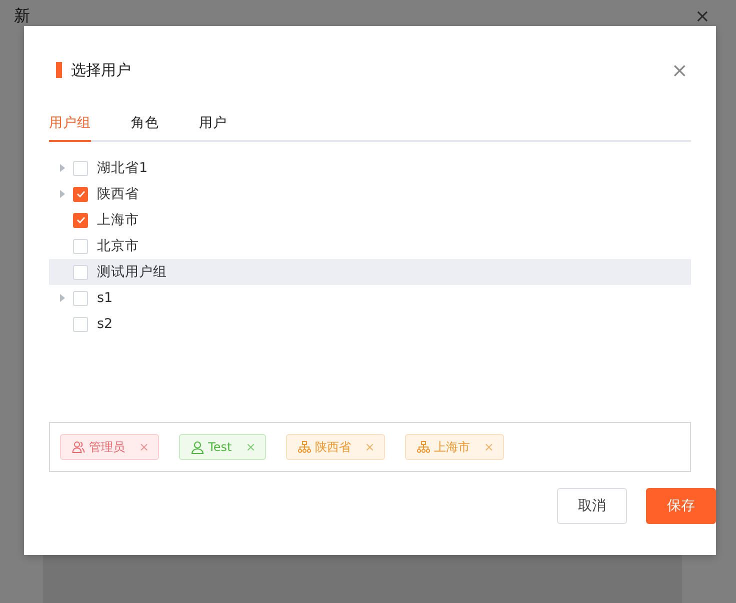 The image size is (736, 603). What do you see at coordinates (118, 194) in the screenshot?
I see `tree-item-label: 陕西省` at bounding box center [118, 194].